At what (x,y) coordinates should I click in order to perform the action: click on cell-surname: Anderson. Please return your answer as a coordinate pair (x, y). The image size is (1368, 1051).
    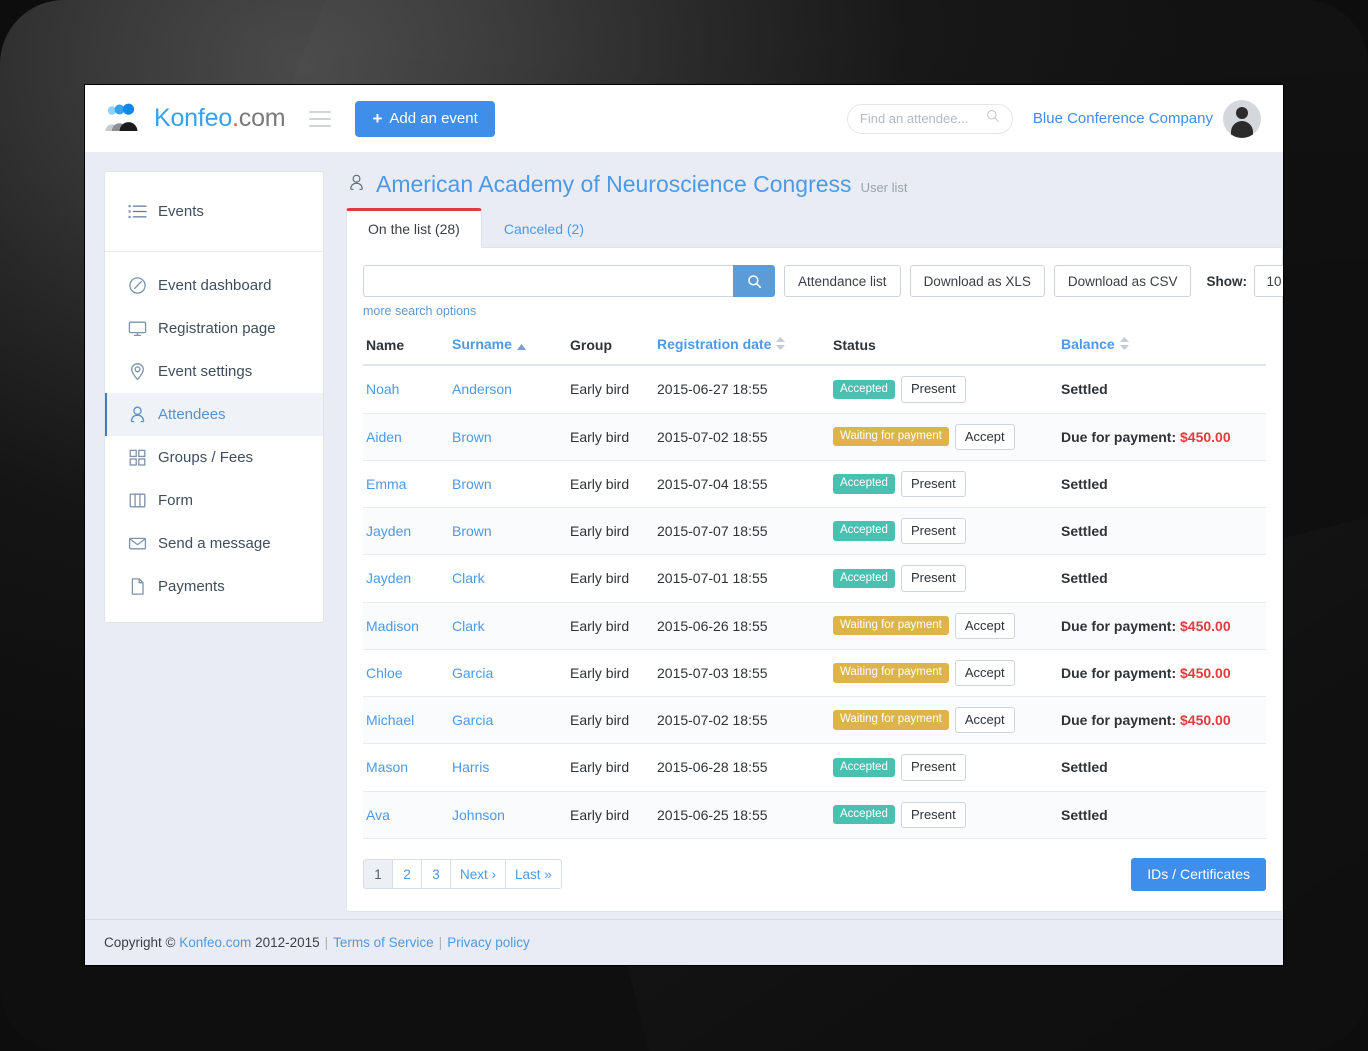
    Looking at the image, I should click on (508, 389).